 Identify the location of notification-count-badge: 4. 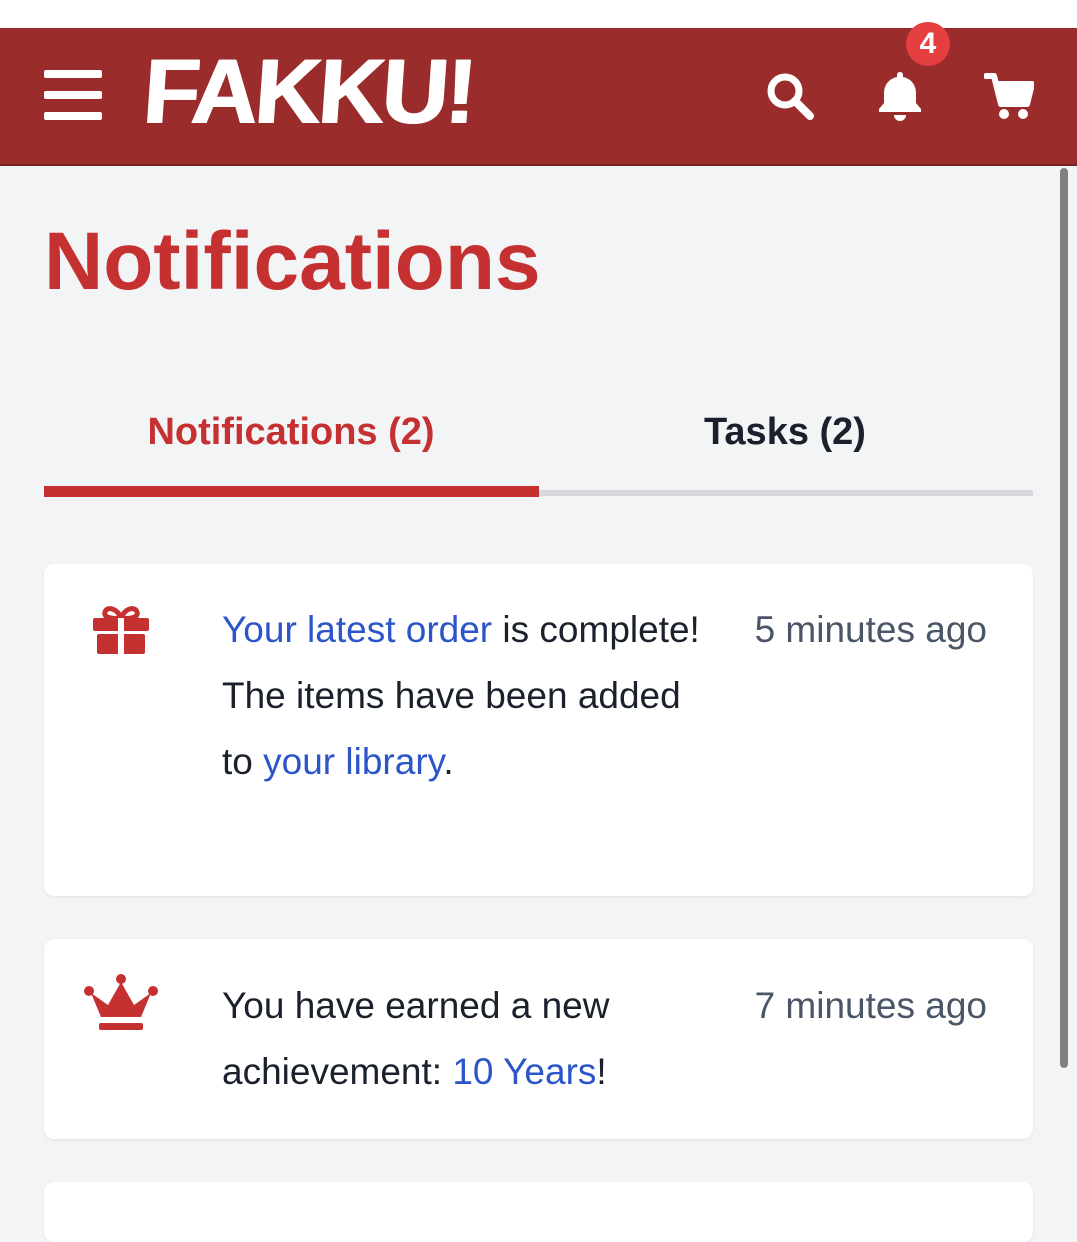
(928, 44).